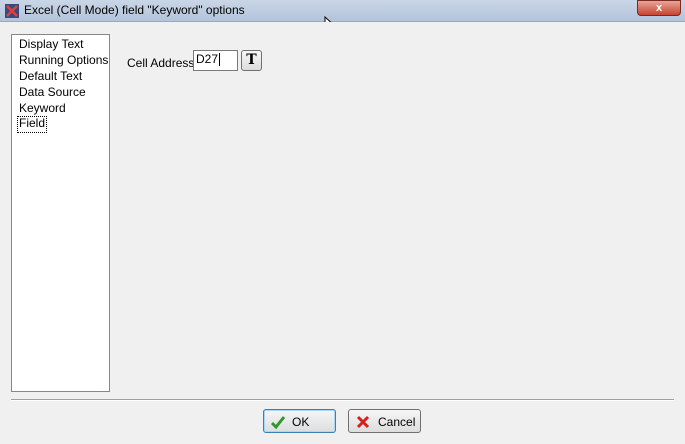 Image resolution: width=685 pixels, height=444 pixels. What do you see at coordinates (52, 92) in the screenshot?
I see `list-item-data-source: Data Source` at bounding box center [52, 92].